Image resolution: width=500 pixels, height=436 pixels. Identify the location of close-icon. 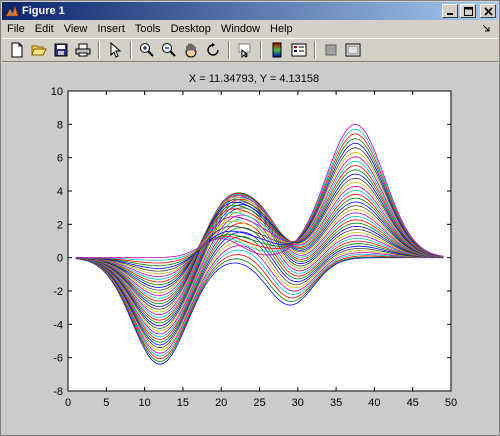
(488, 11).